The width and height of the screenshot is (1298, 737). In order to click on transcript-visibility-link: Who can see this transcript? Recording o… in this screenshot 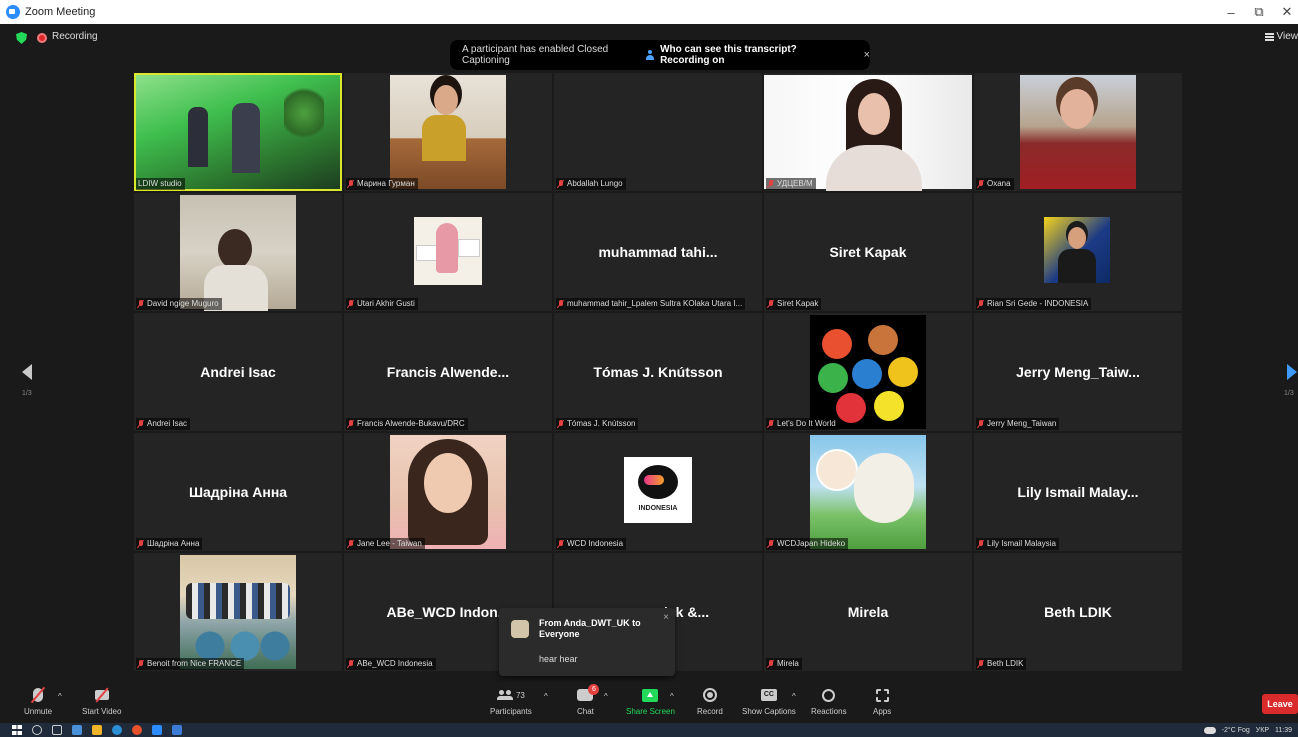, I will do `click(751, 55)`.